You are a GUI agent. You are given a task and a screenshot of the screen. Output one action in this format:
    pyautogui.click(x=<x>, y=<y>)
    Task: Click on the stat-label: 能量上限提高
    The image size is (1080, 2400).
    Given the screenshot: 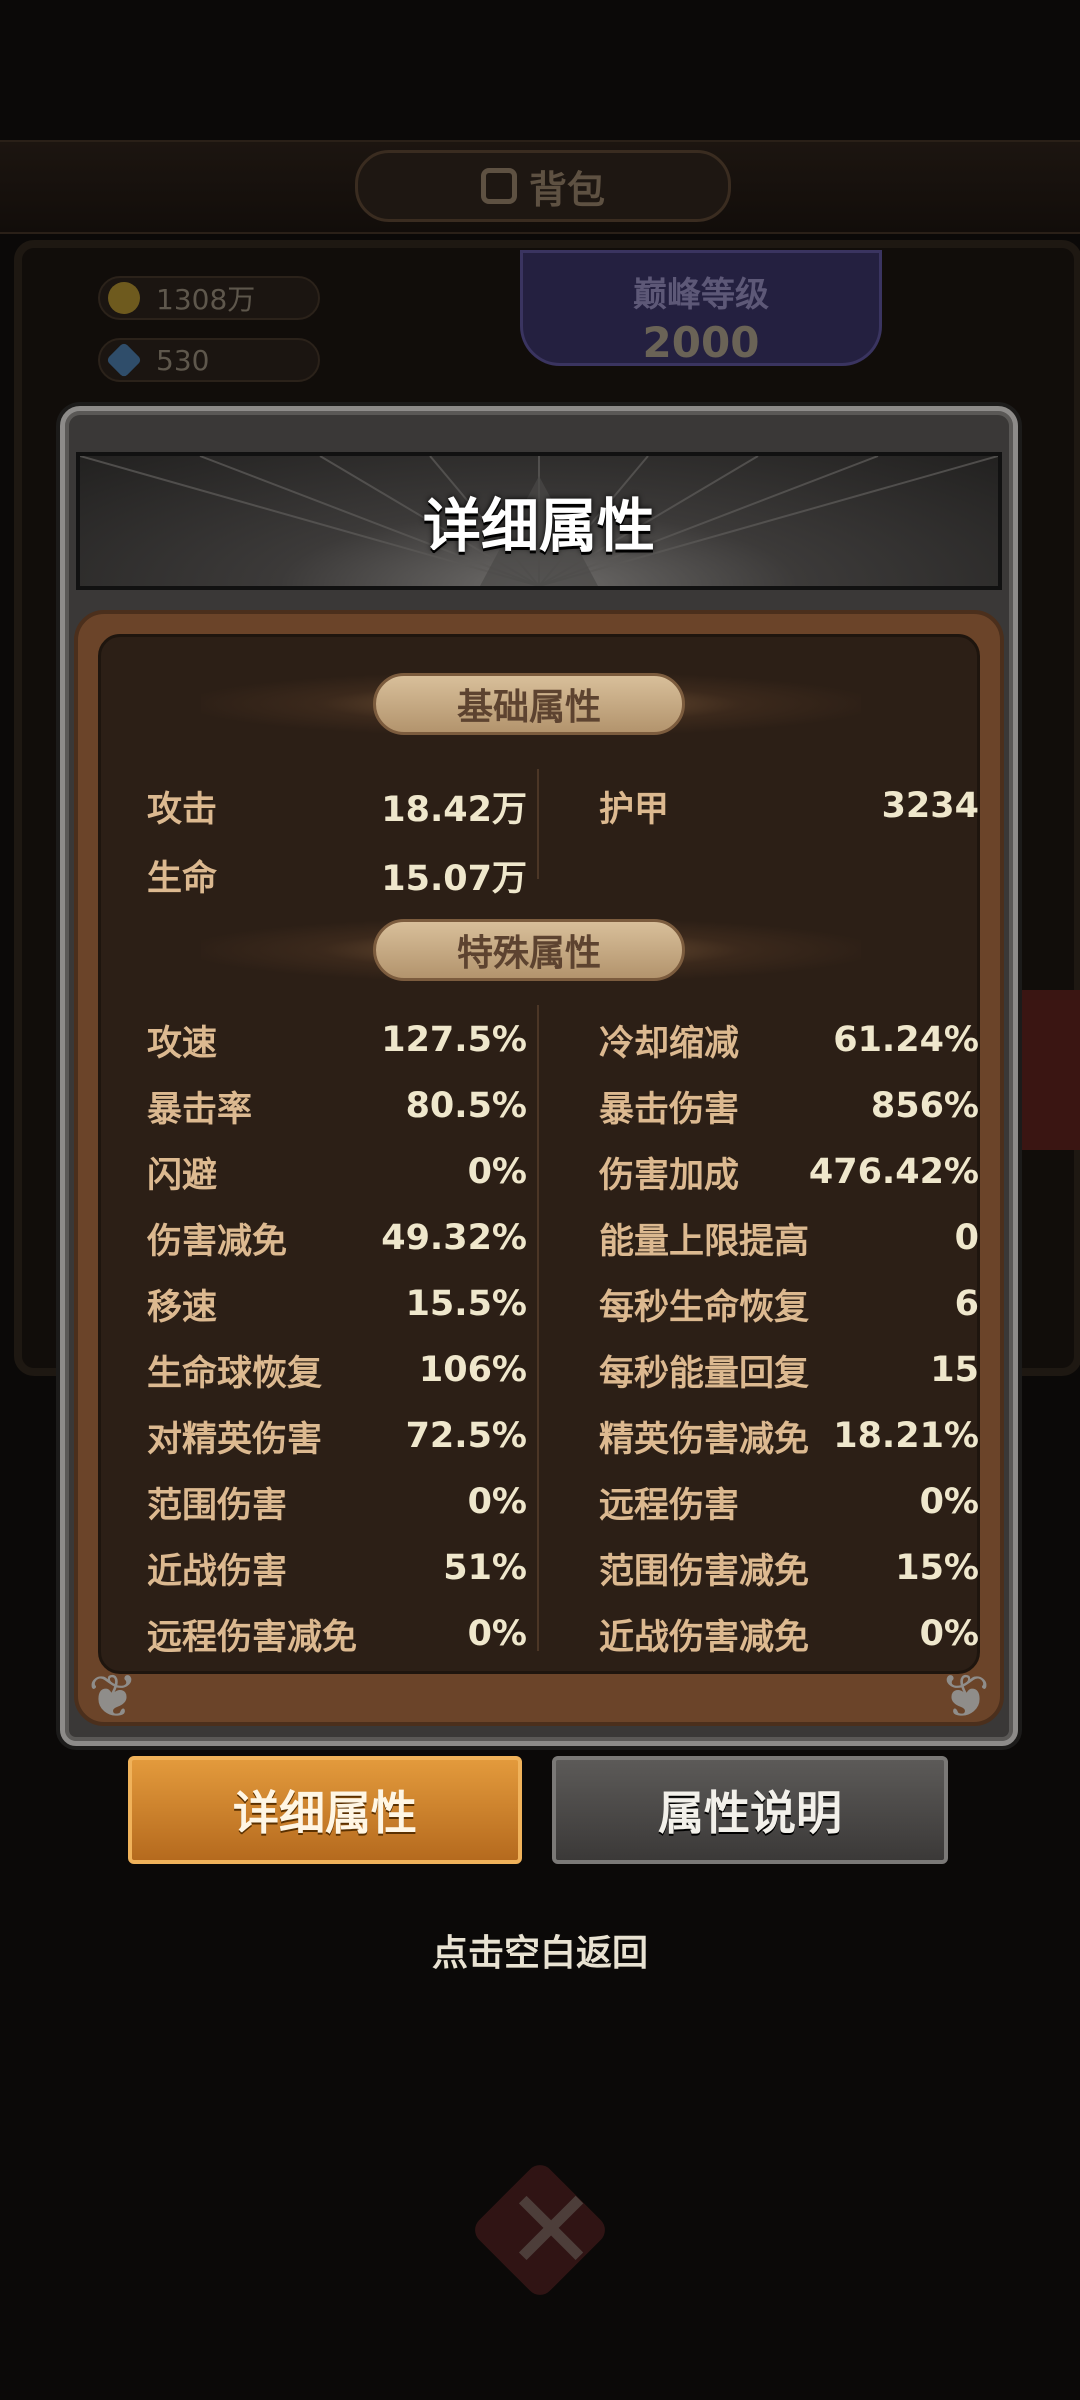 What is the action you would take?
    pyautogui.click(x=704, y=1241)
    